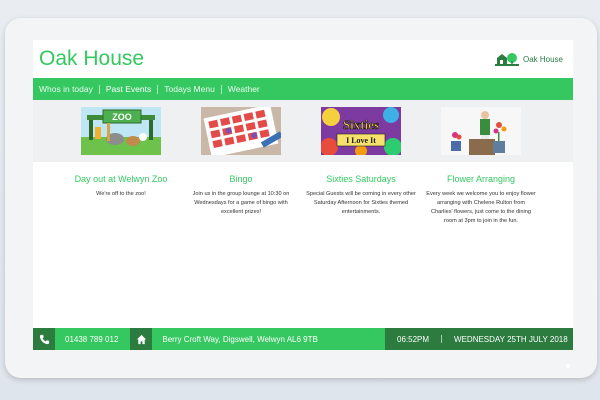 The width and height of the screenshot is (600, 400). Describe the element at coordinates (303, 131) in the screenshot. I see `event-image-strip: ZOO Sixties I Love It` at that location.